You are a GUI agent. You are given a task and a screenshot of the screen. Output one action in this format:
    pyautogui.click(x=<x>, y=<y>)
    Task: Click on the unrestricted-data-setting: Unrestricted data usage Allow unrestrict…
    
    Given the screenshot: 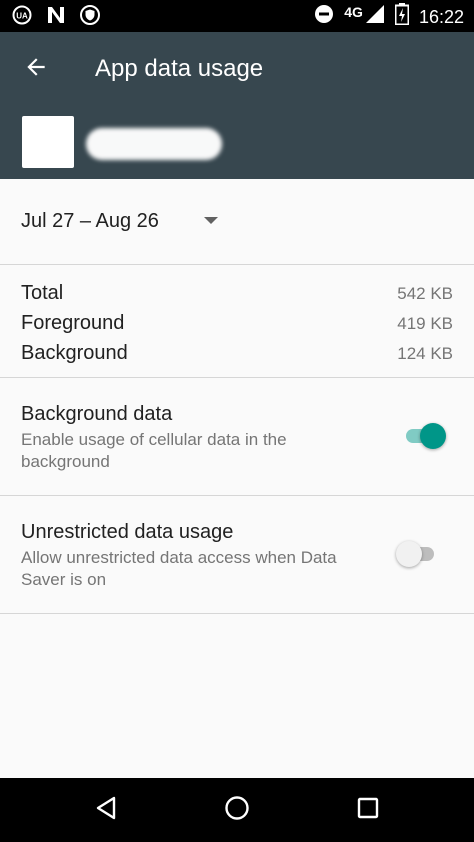 What is the action you would take?
    pyautogui.click(x=237, y=553)
    